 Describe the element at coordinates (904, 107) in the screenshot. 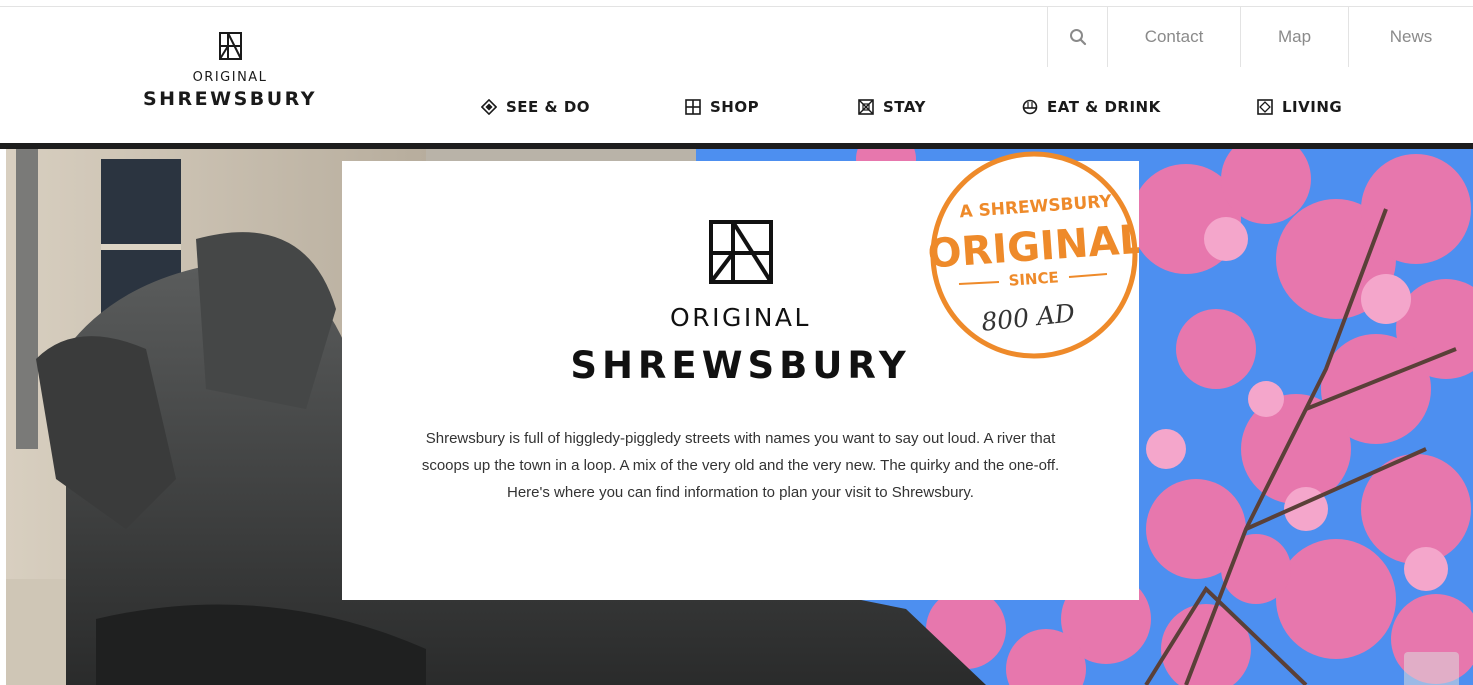

I see `nav-stay-label: STAY` at that location.